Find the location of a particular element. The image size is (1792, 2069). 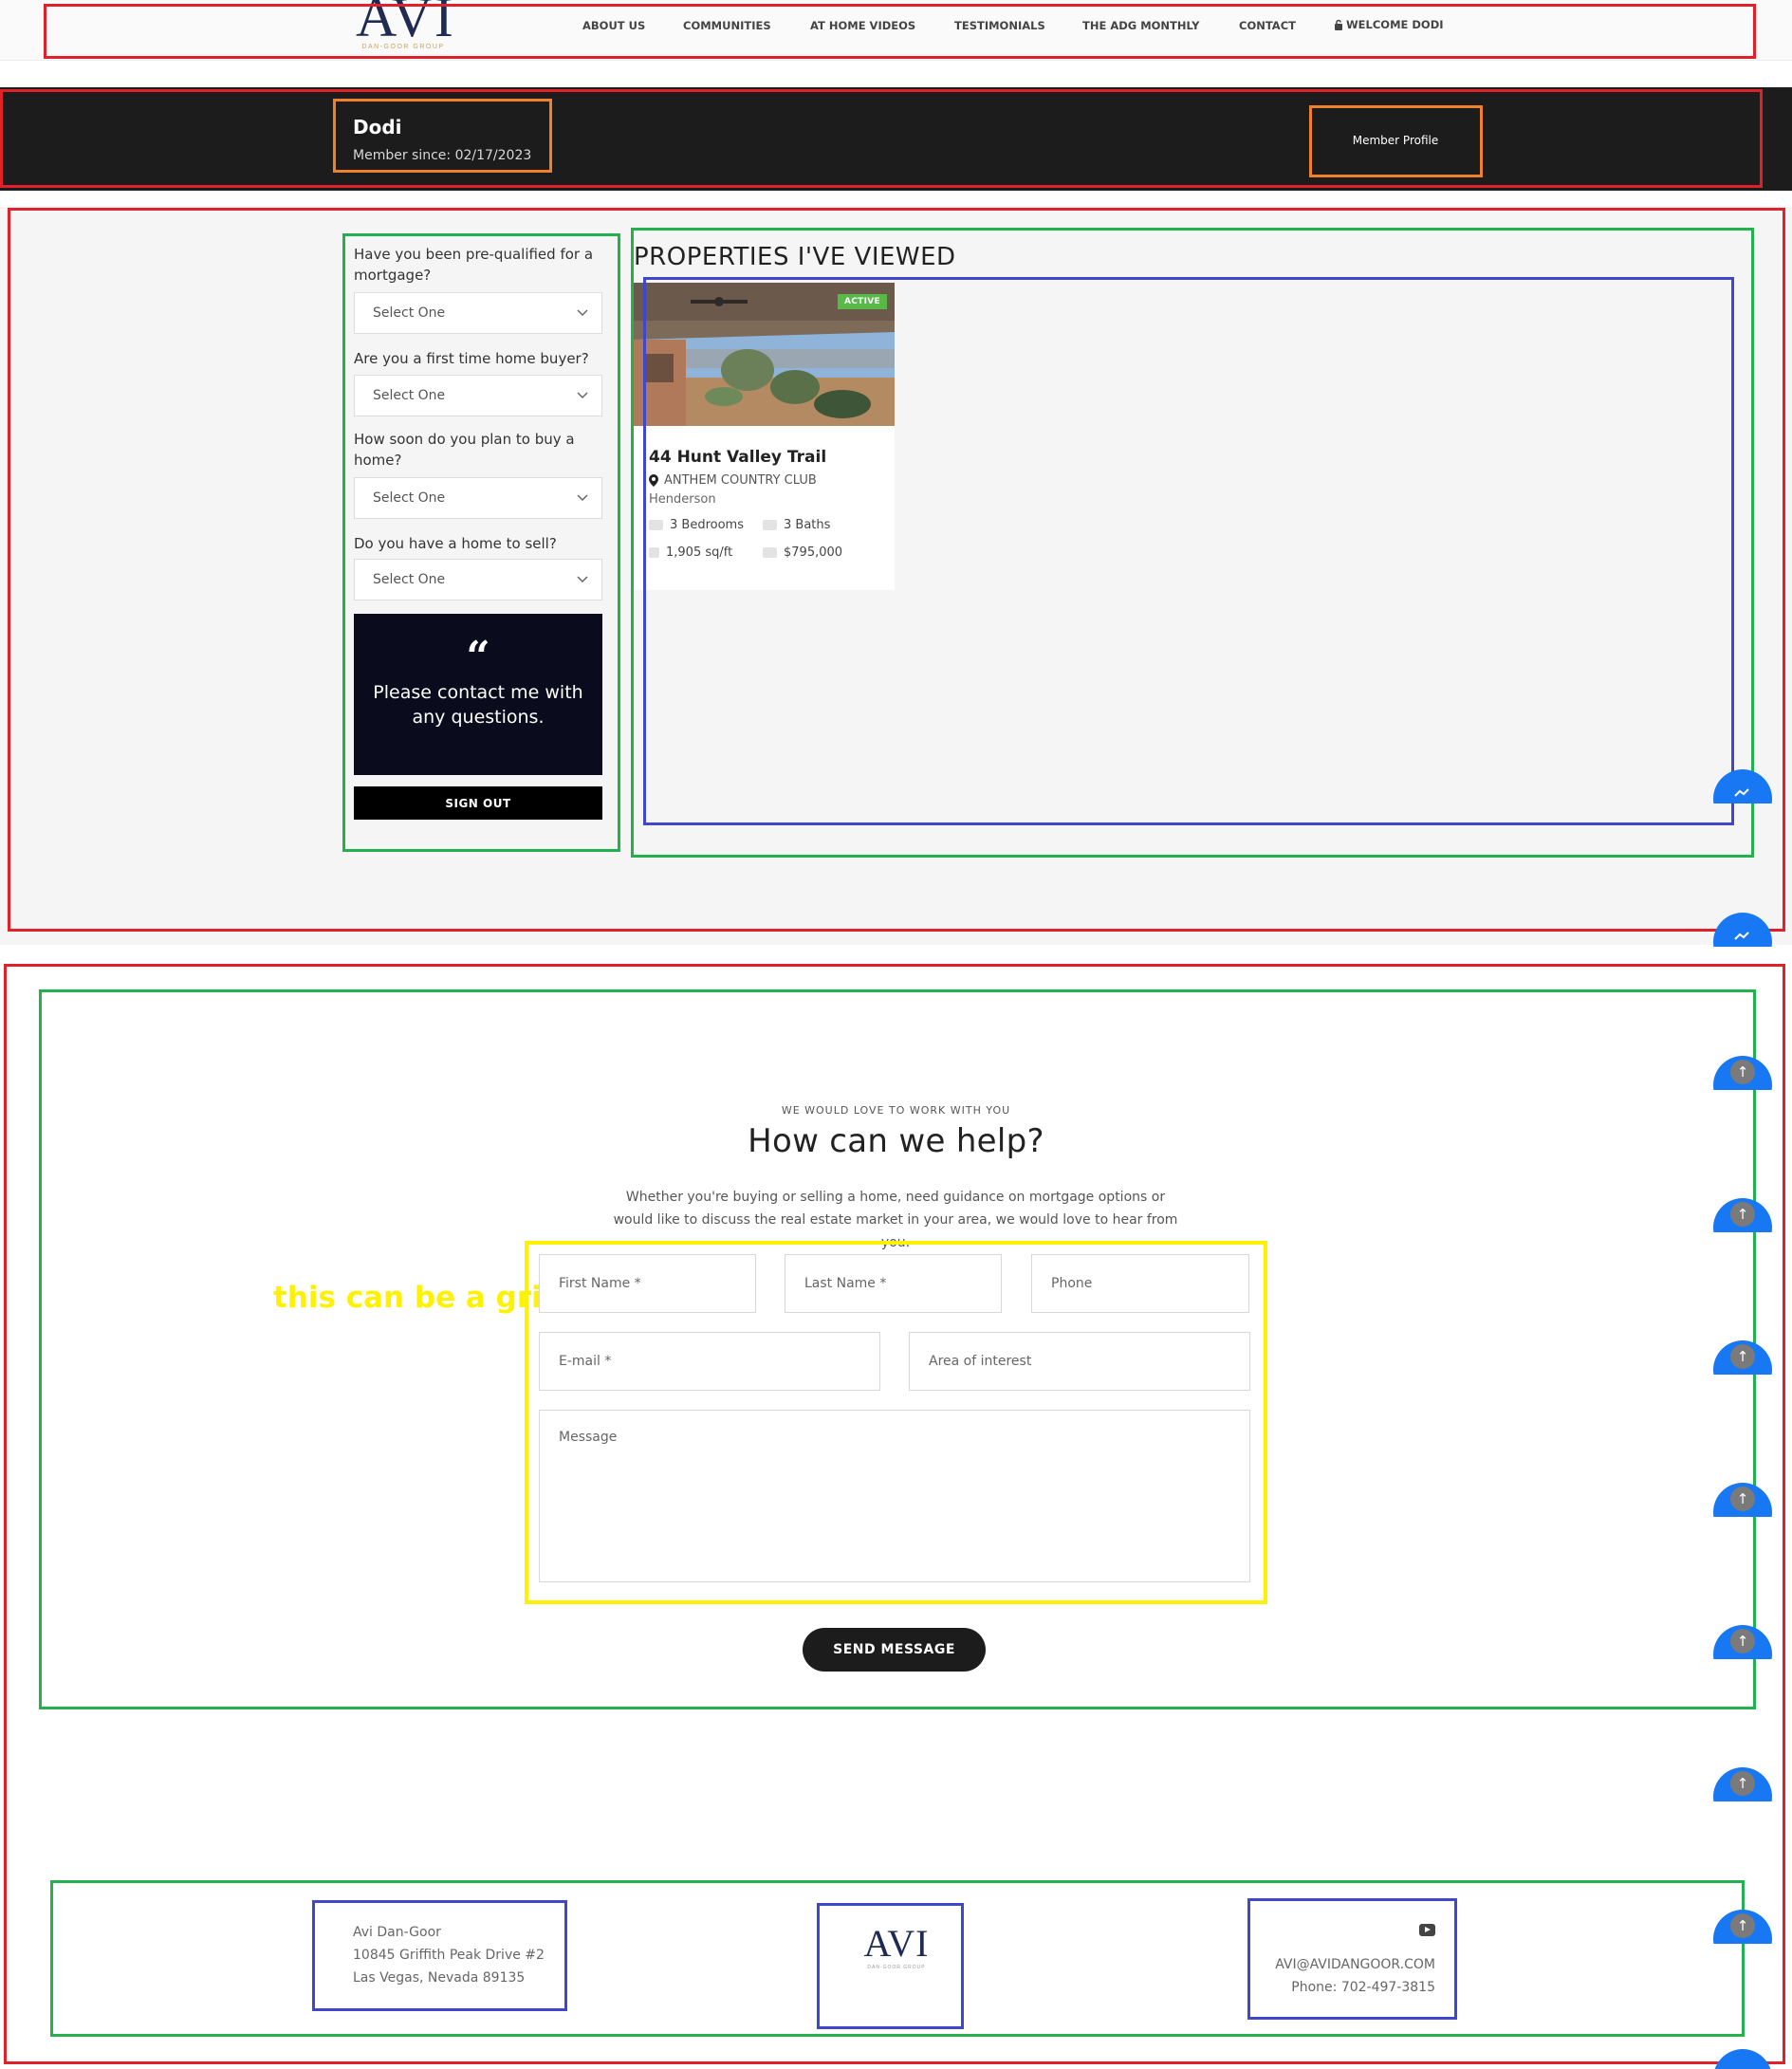

annotation-footer-address is located at coordinates (439, 1956).